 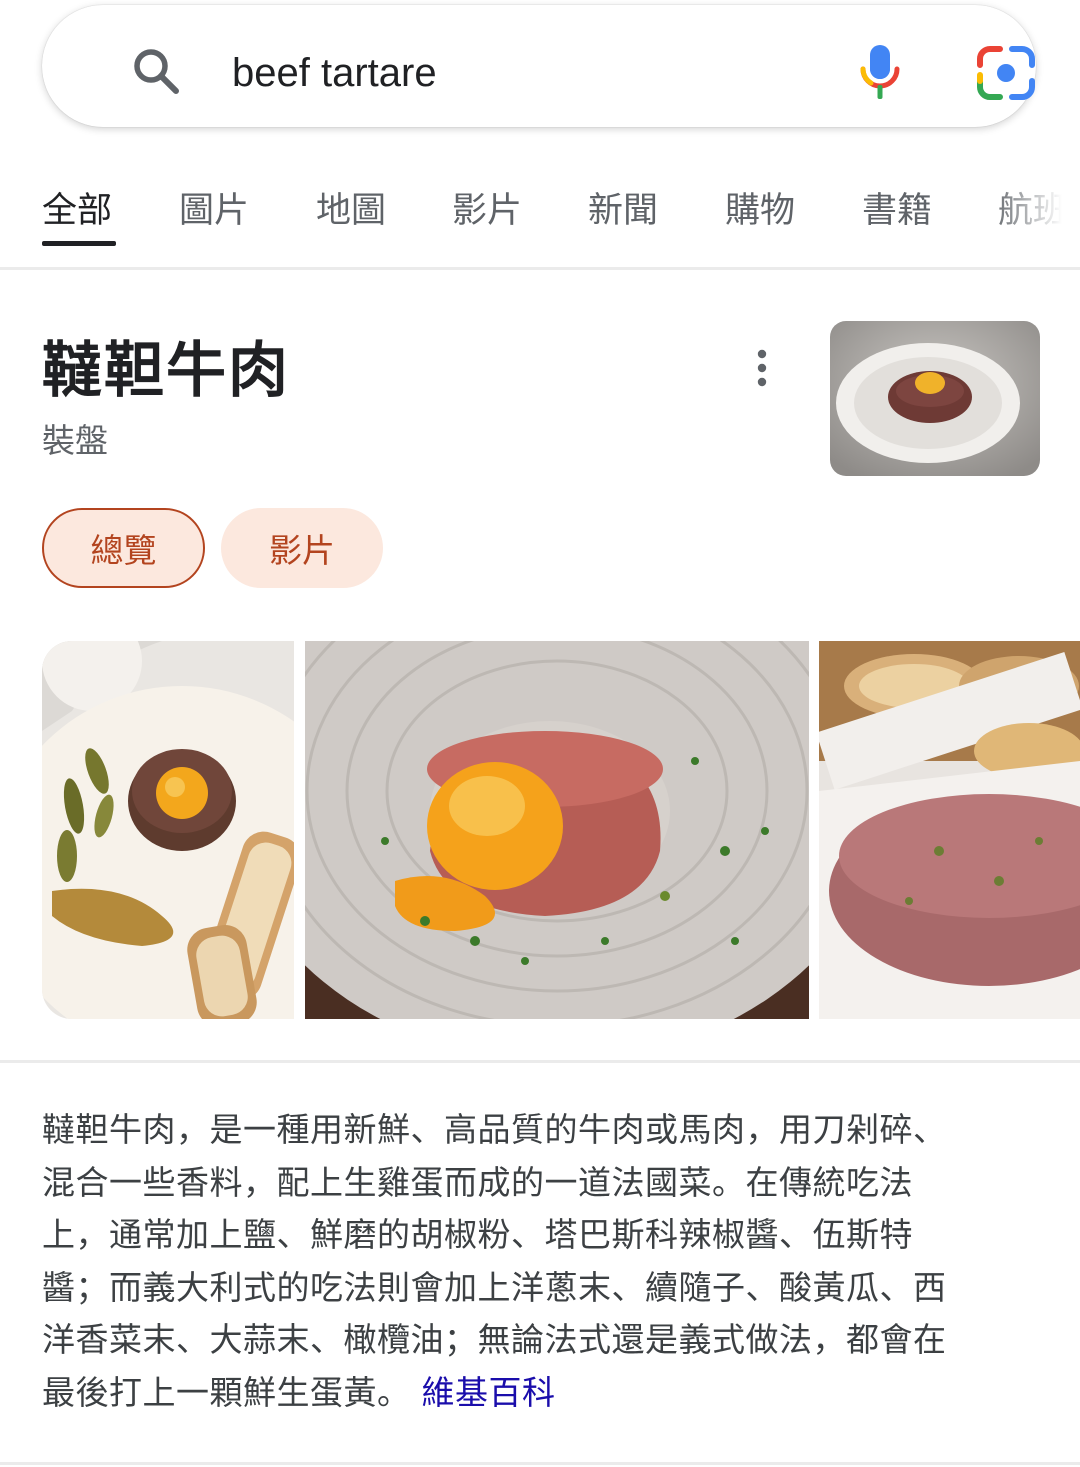 I want to click on tab-news: 新聞, so click(x=623, y=207).